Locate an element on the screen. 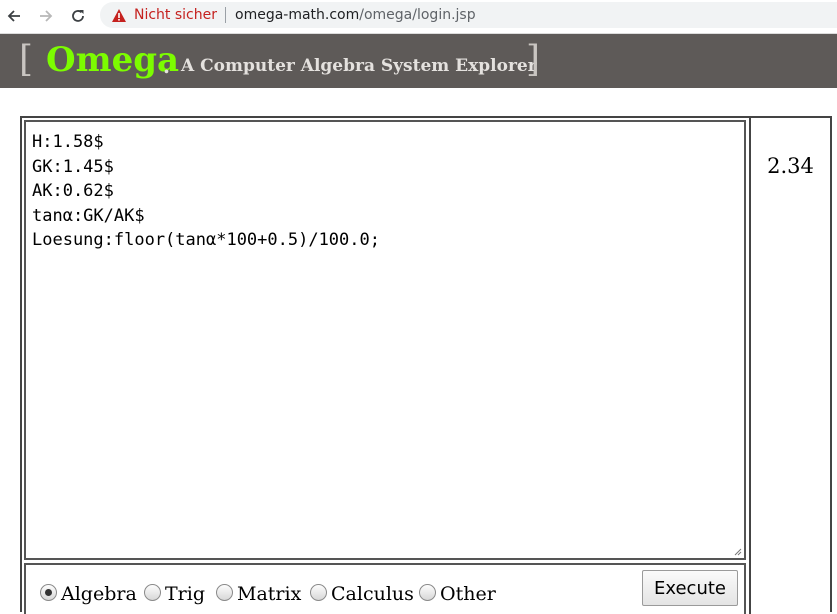 The height and width of the screenshot is (614, 837). back-button is located at coordinates (14, 16).